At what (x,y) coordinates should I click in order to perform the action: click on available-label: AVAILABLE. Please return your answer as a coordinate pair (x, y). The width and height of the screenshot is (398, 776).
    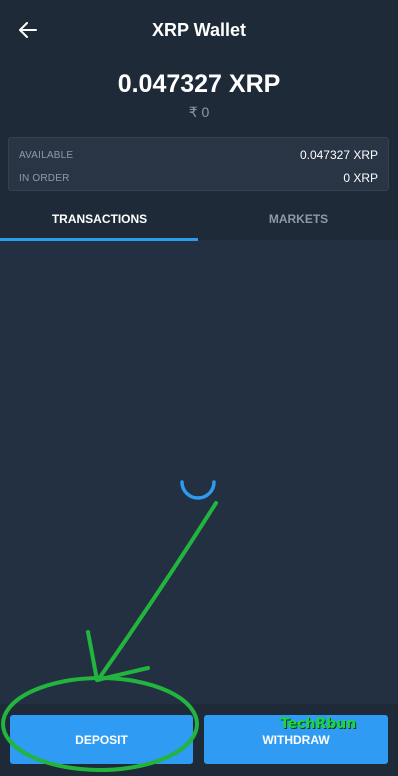
    Looking at the image, I should click on (46, 155).